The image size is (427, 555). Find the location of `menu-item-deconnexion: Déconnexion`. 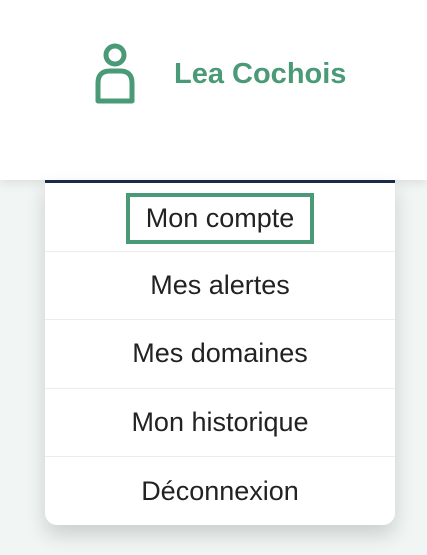

menu-item-deconnexion: Déconnexion is located at coordinates (220, 491).